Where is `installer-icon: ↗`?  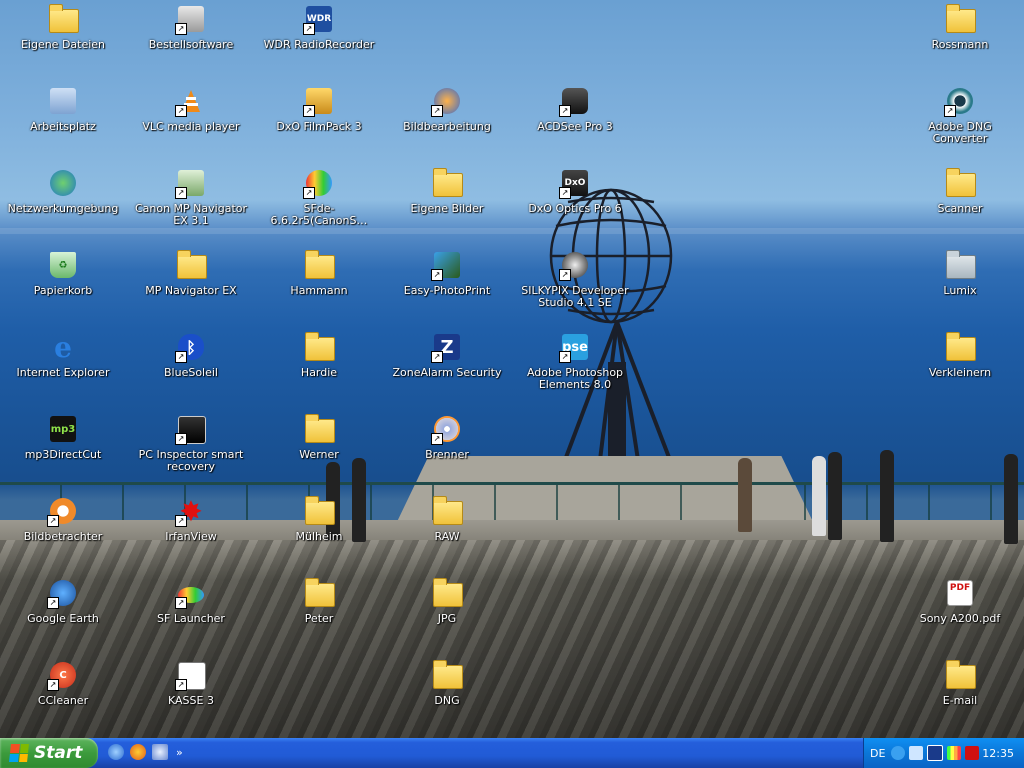 installer-icon: ↗ is located at coordinates (319, 183).